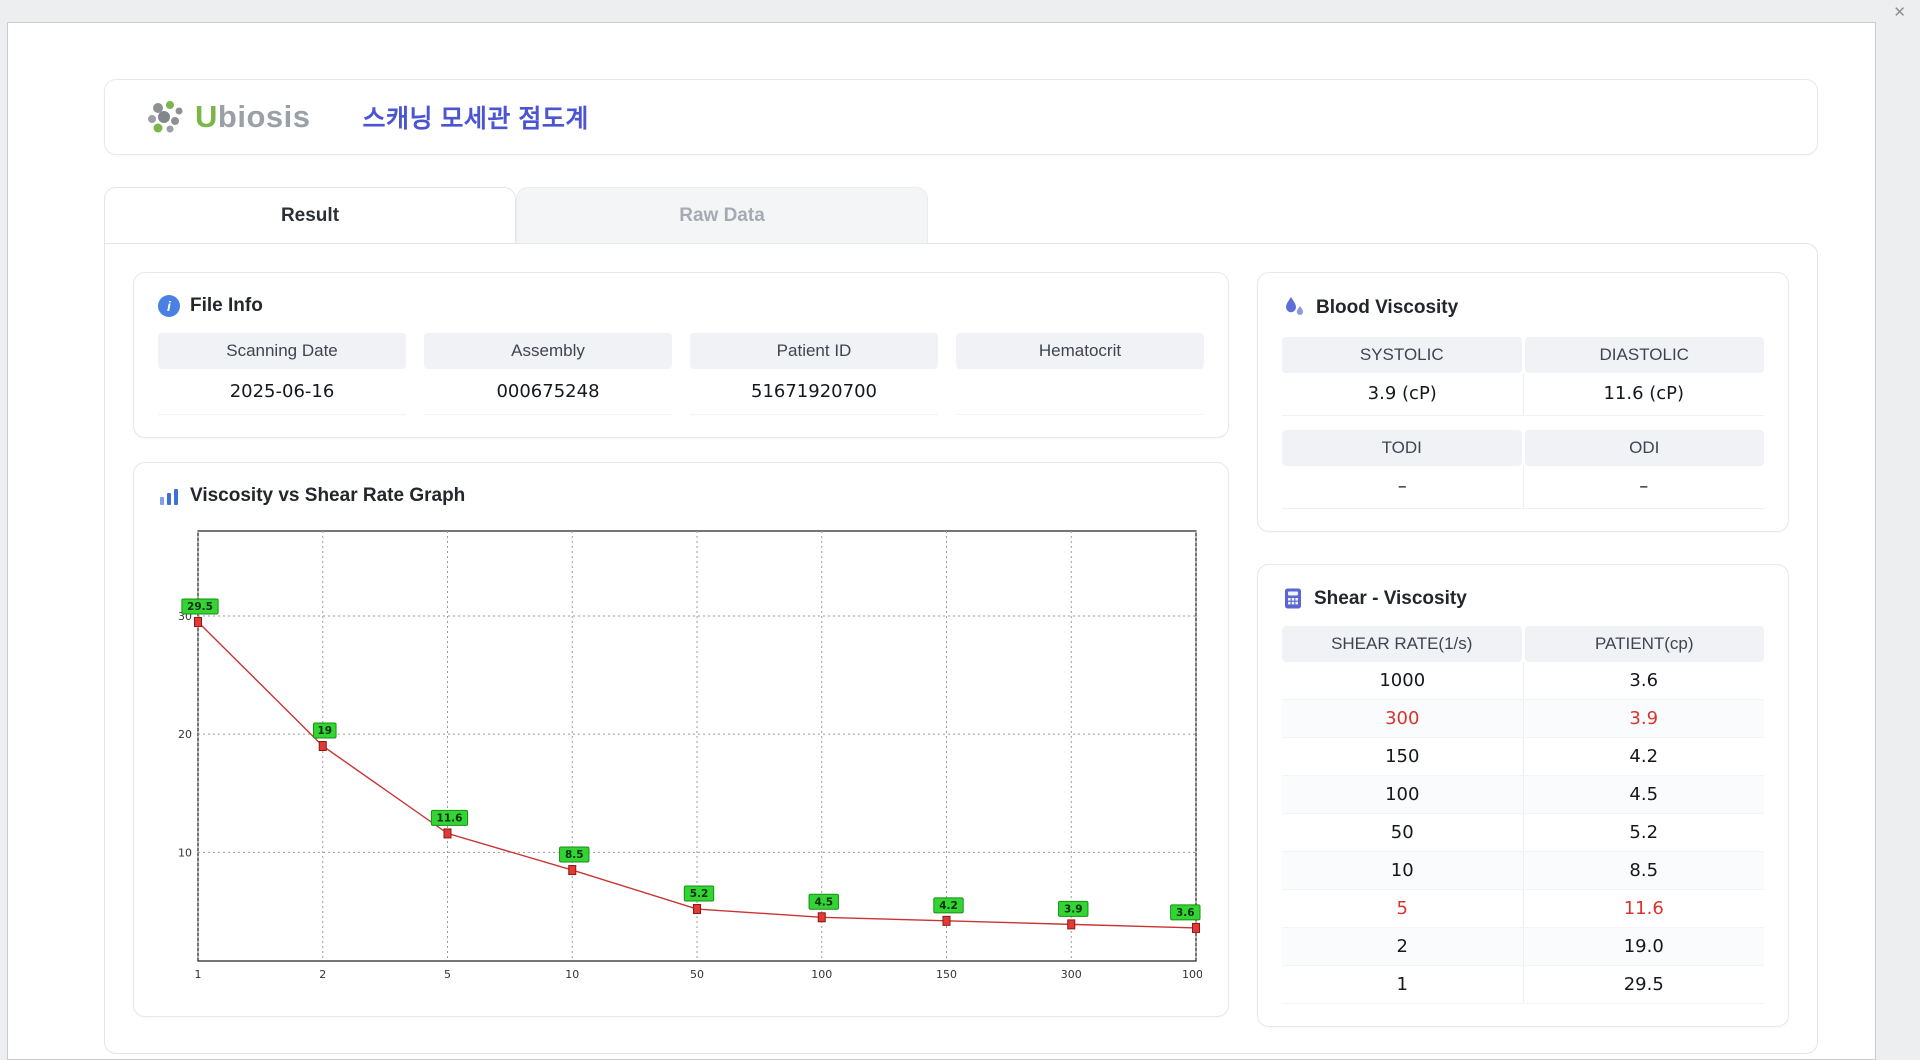 The image size is (1920, 1060). Describe the element at coordinates (1402, 794) in the screenshot. I see `shear-rate-value: 100` at that location.